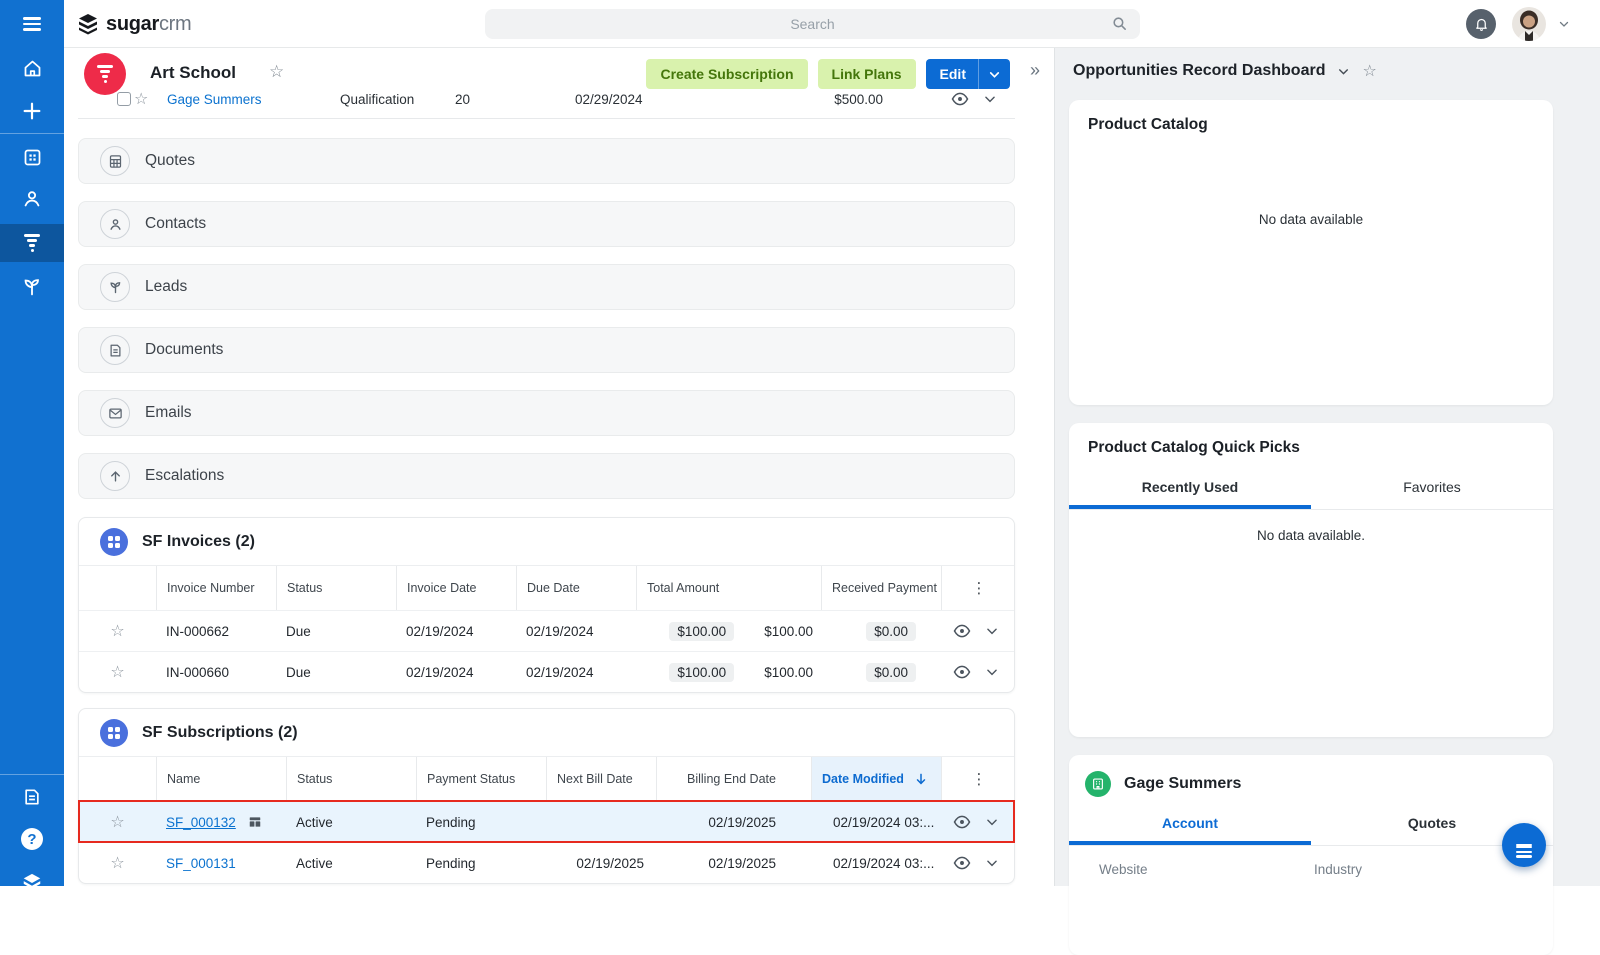 This screenshot has width=1600, height=955. Describe the element at coordinates (32, 24) in the screenshot. I see `main-menu-button` at that location.